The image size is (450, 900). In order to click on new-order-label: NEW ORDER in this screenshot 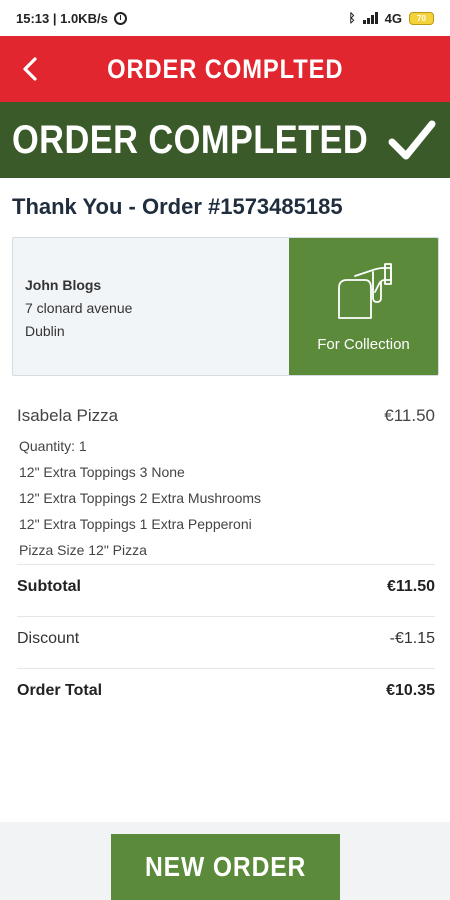, I will do `click(225, 866)`.